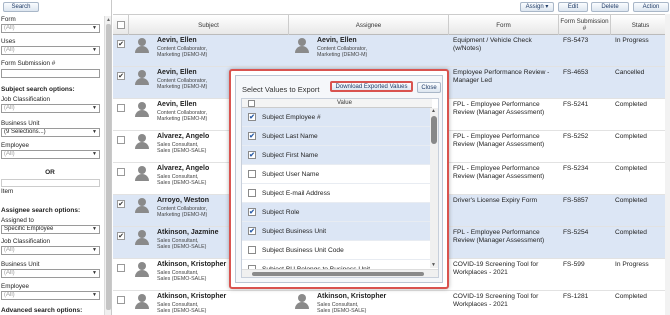 The height and width of the screenshot is (315, 670). I want to click on edit-button: Edit, so click(573, 7).